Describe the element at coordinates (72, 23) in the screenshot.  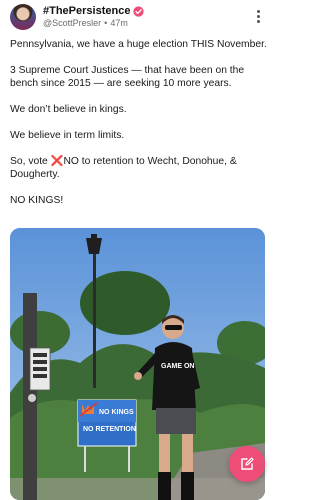
I see `author-handle: @ScottPresler` at that location.